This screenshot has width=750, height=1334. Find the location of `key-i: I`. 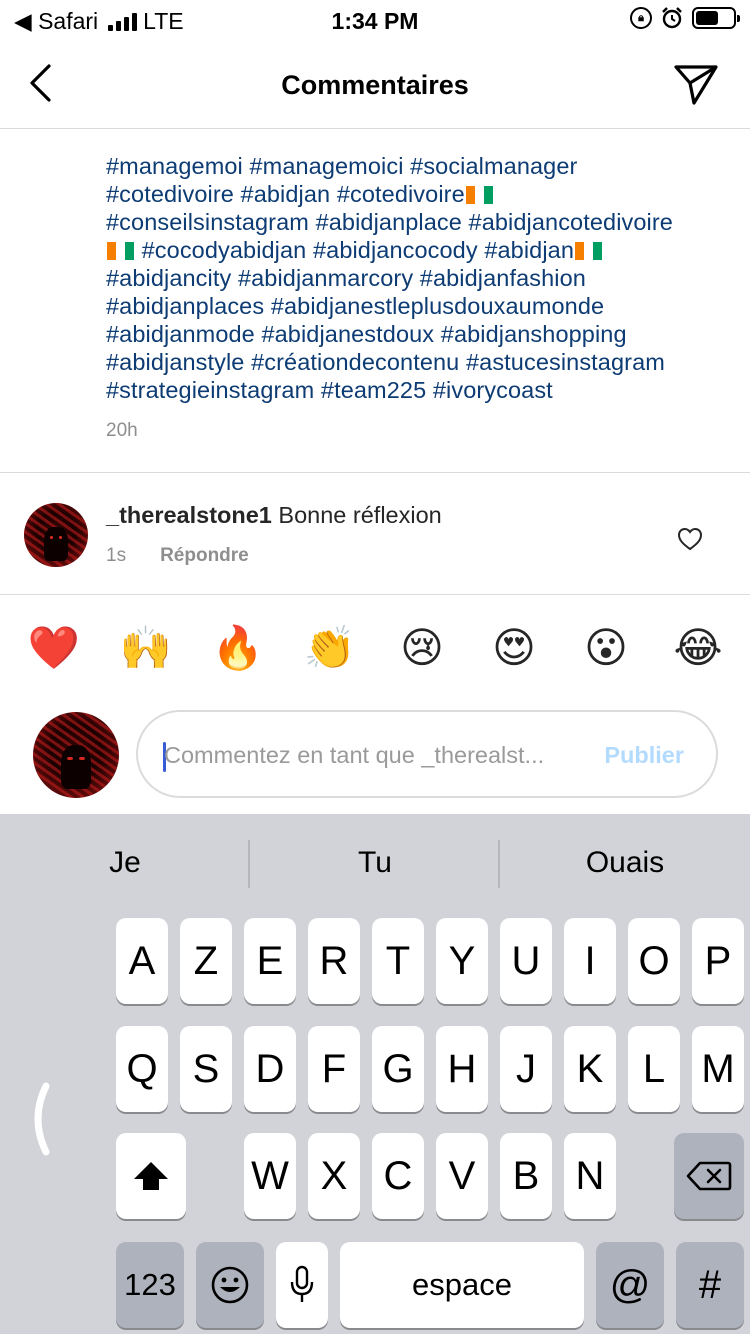

key-i: I is located at coordinates (590, 961).